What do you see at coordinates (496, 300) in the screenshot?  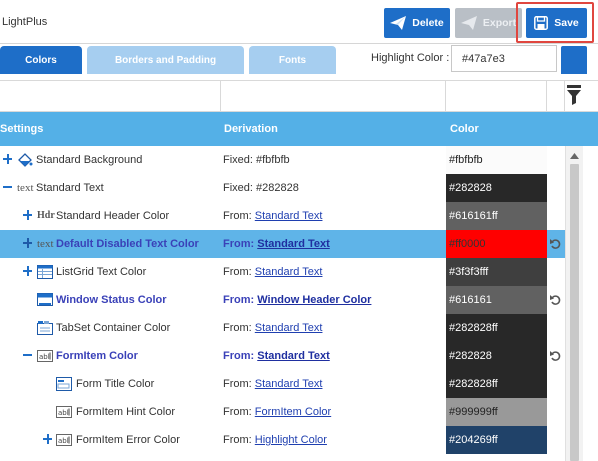 I see `color-swatch: #616161` at bounding box center [496, 300].